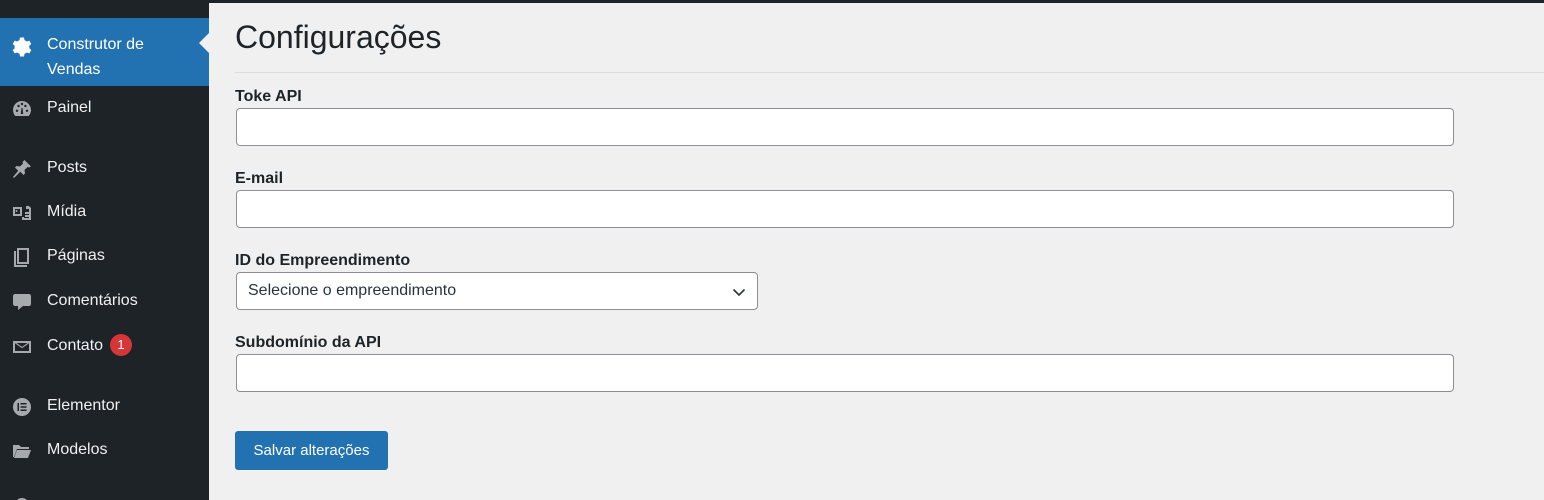 This screenshot has height=500, width=1544. I want to click on title-divider, so click(889, 72).